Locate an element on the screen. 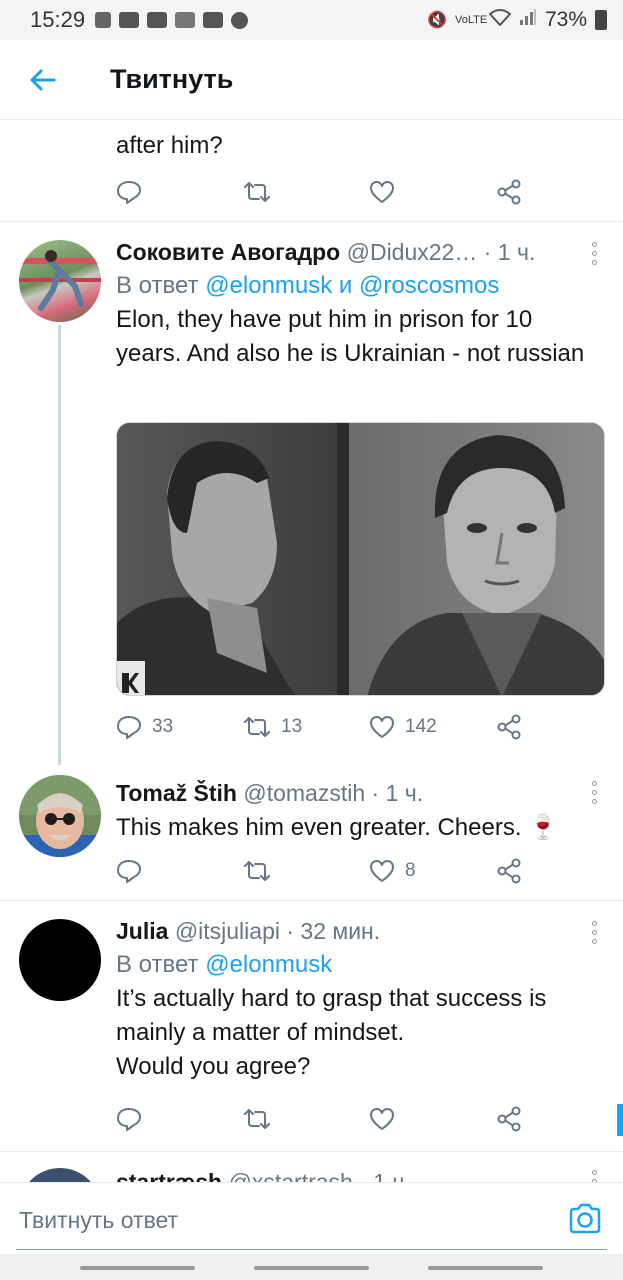 This screenshot has height=1280, width=623. back-button is located at coordinates (42, 80).